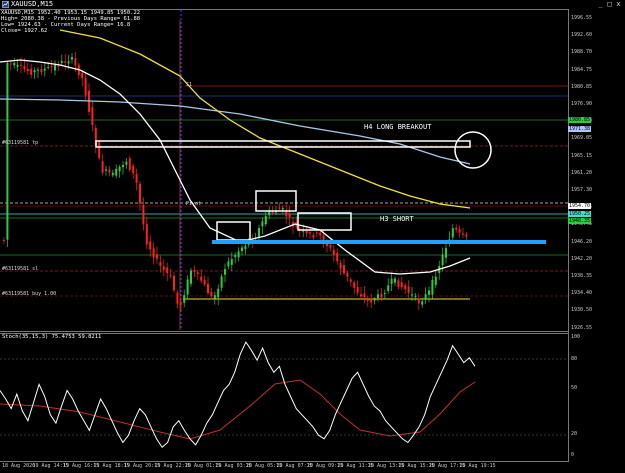 The width and height of the screenshot is (625, 473). Describe the element at coordinates (582, 86) in the screenshot. I see `price-axis-label: 1980.85` at that location.